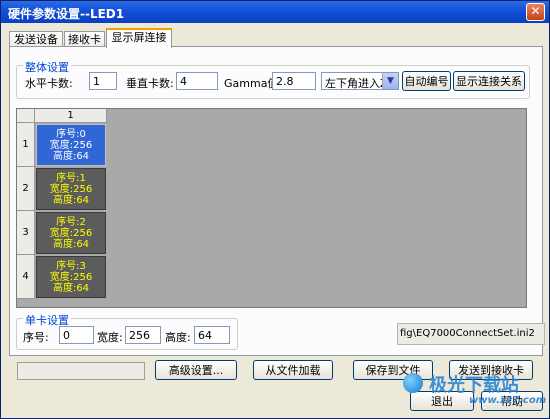 The image size is (550, 419). I want to click on h-cards-label: 水平卡数:, so click(49, 83).